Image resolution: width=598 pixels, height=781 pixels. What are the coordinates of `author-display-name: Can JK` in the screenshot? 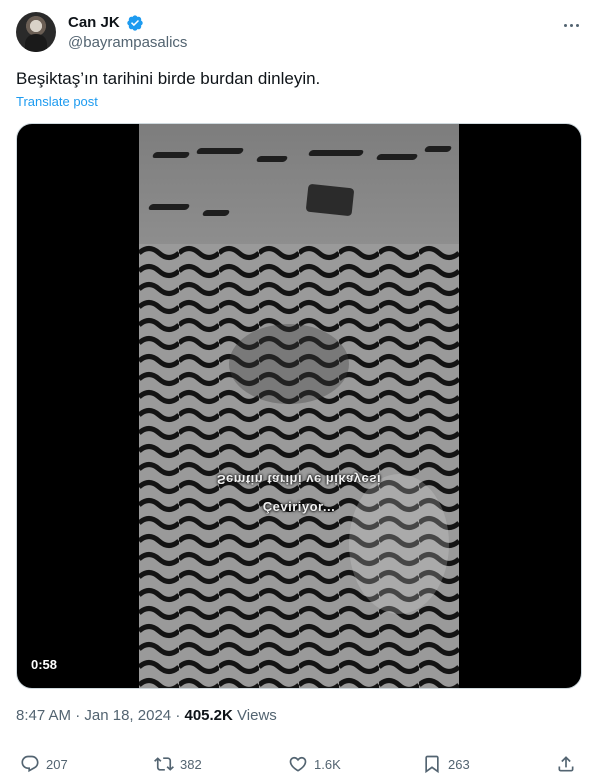 It's located at (94, 23).